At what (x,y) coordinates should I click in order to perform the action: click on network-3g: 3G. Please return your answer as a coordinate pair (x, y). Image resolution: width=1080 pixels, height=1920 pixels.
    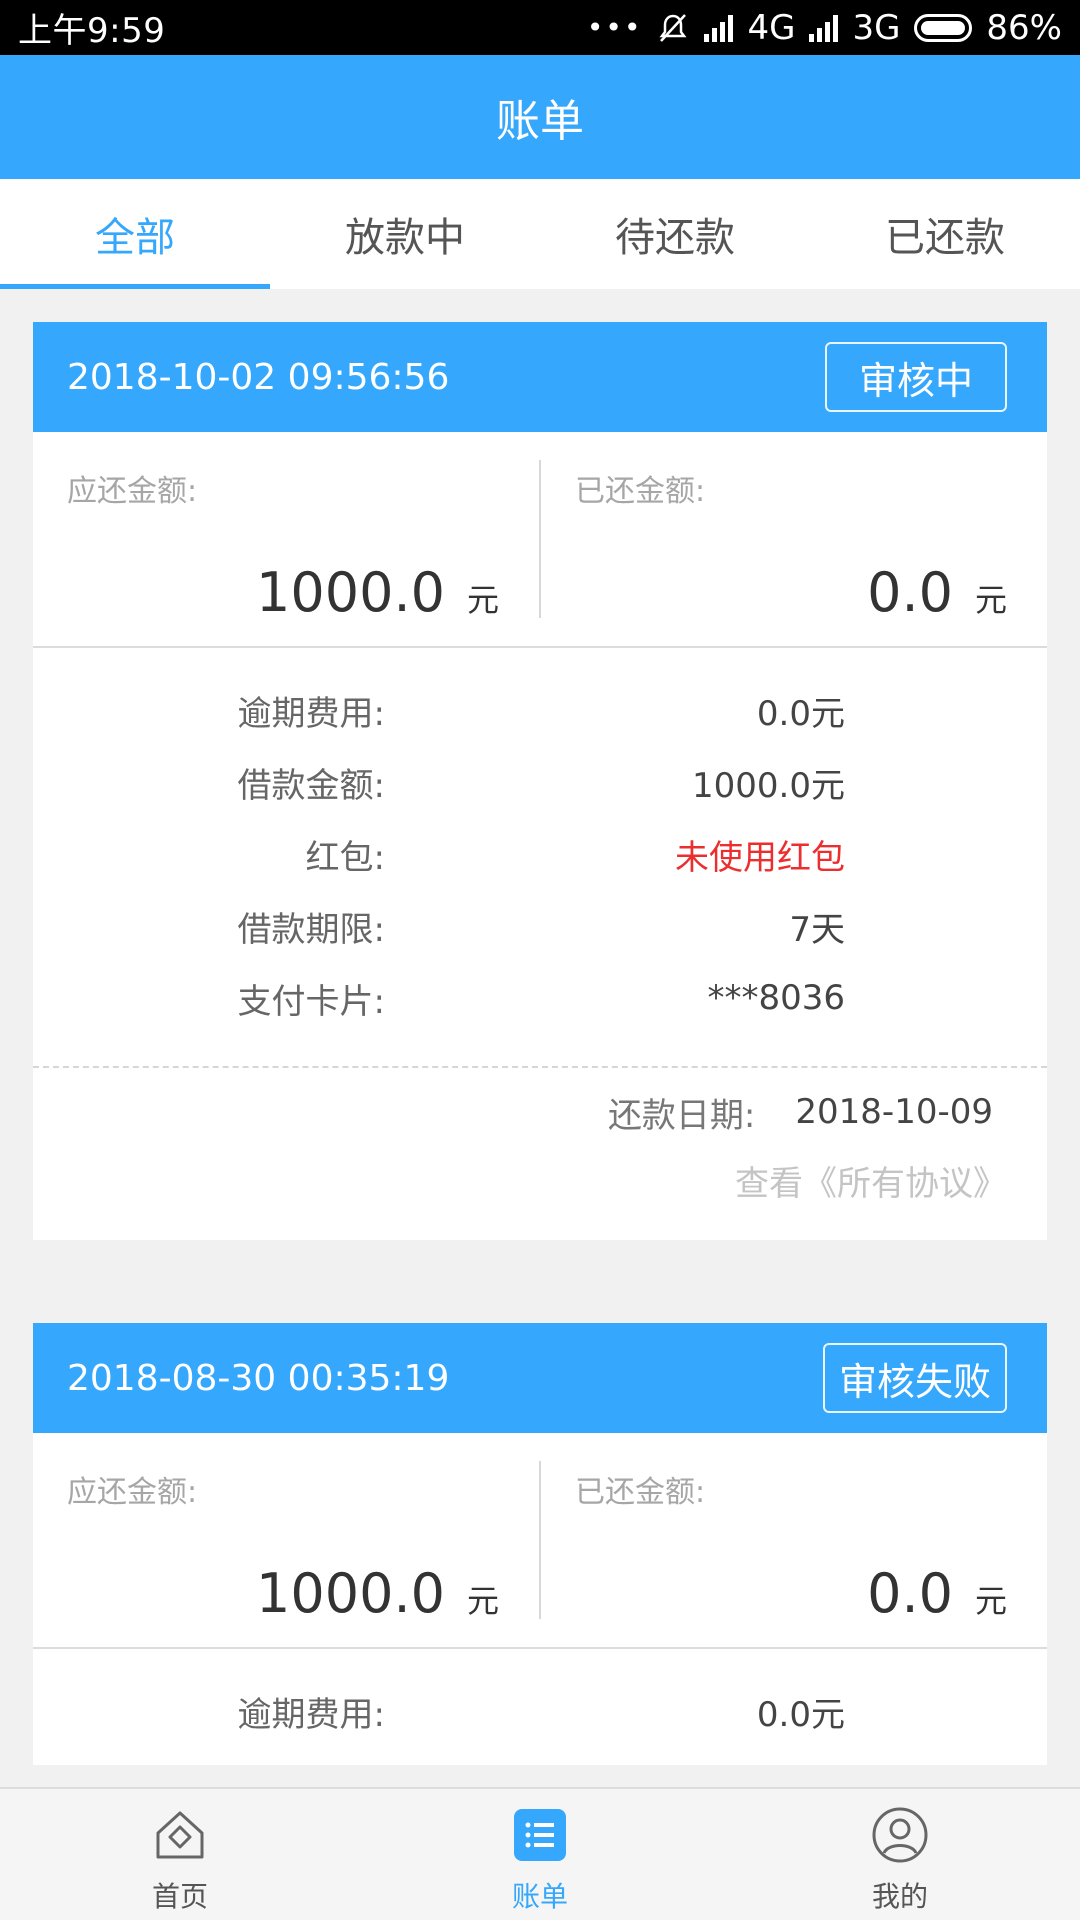
    Looking at the image, I should click on (876, 27).